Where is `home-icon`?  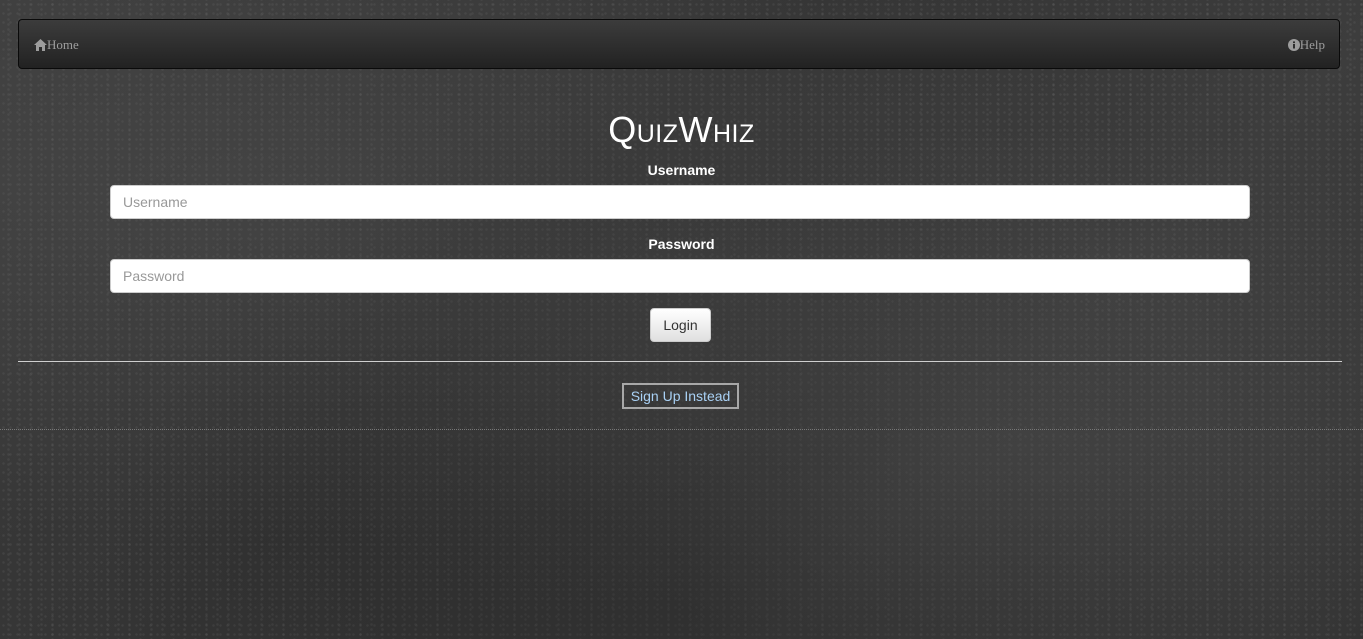
home-icon is located at coordinates (40, 45).